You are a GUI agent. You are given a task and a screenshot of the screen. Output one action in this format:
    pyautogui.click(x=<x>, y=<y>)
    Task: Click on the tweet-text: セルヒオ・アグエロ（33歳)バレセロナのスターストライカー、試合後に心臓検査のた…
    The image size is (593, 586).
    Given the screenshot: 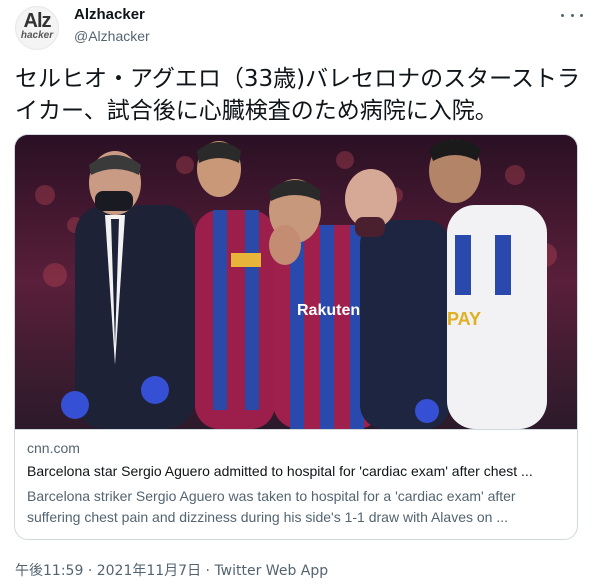 What is the action you would take?
    pyautogui.click(x=297, y=95)
    